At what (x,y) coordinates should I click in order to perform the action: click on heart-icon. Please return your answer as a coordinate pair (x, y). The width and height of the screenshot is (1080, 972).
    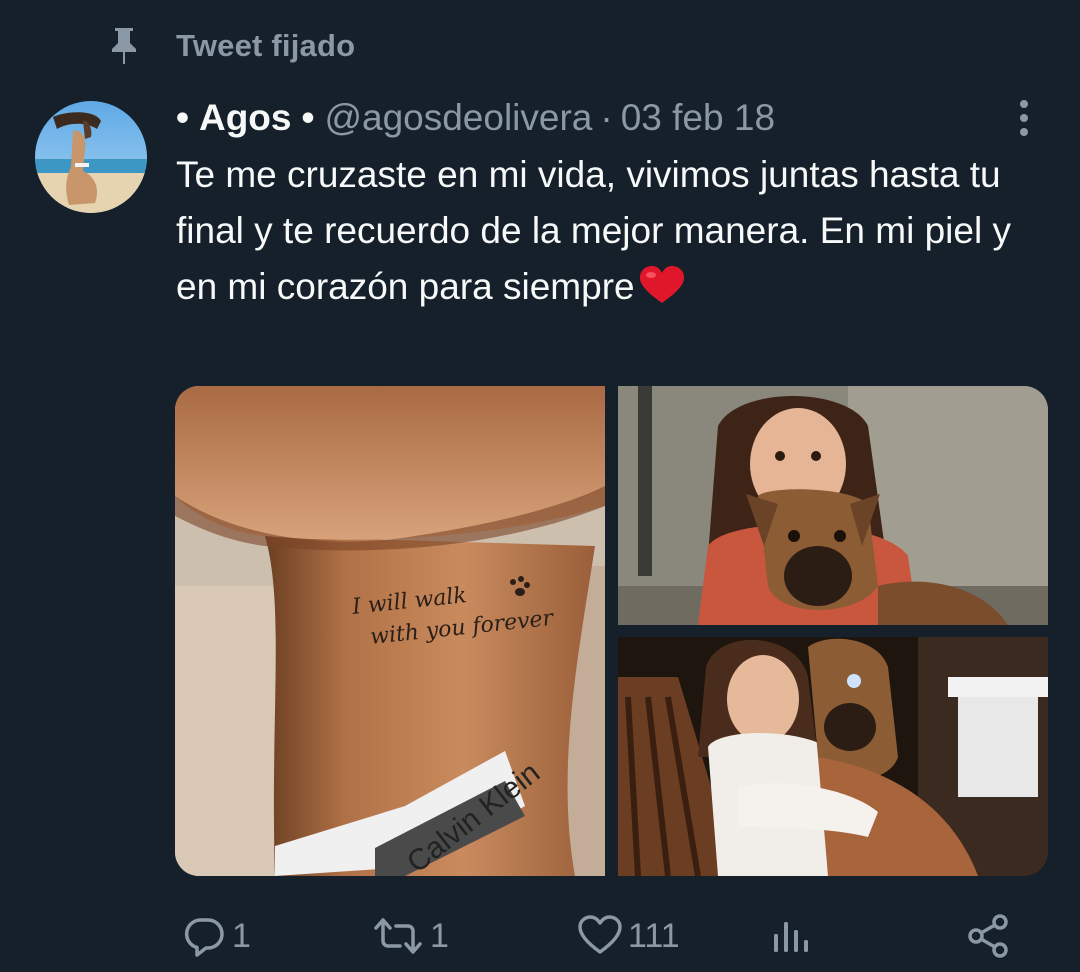
    Looking at the image, I should click on (600, 934).